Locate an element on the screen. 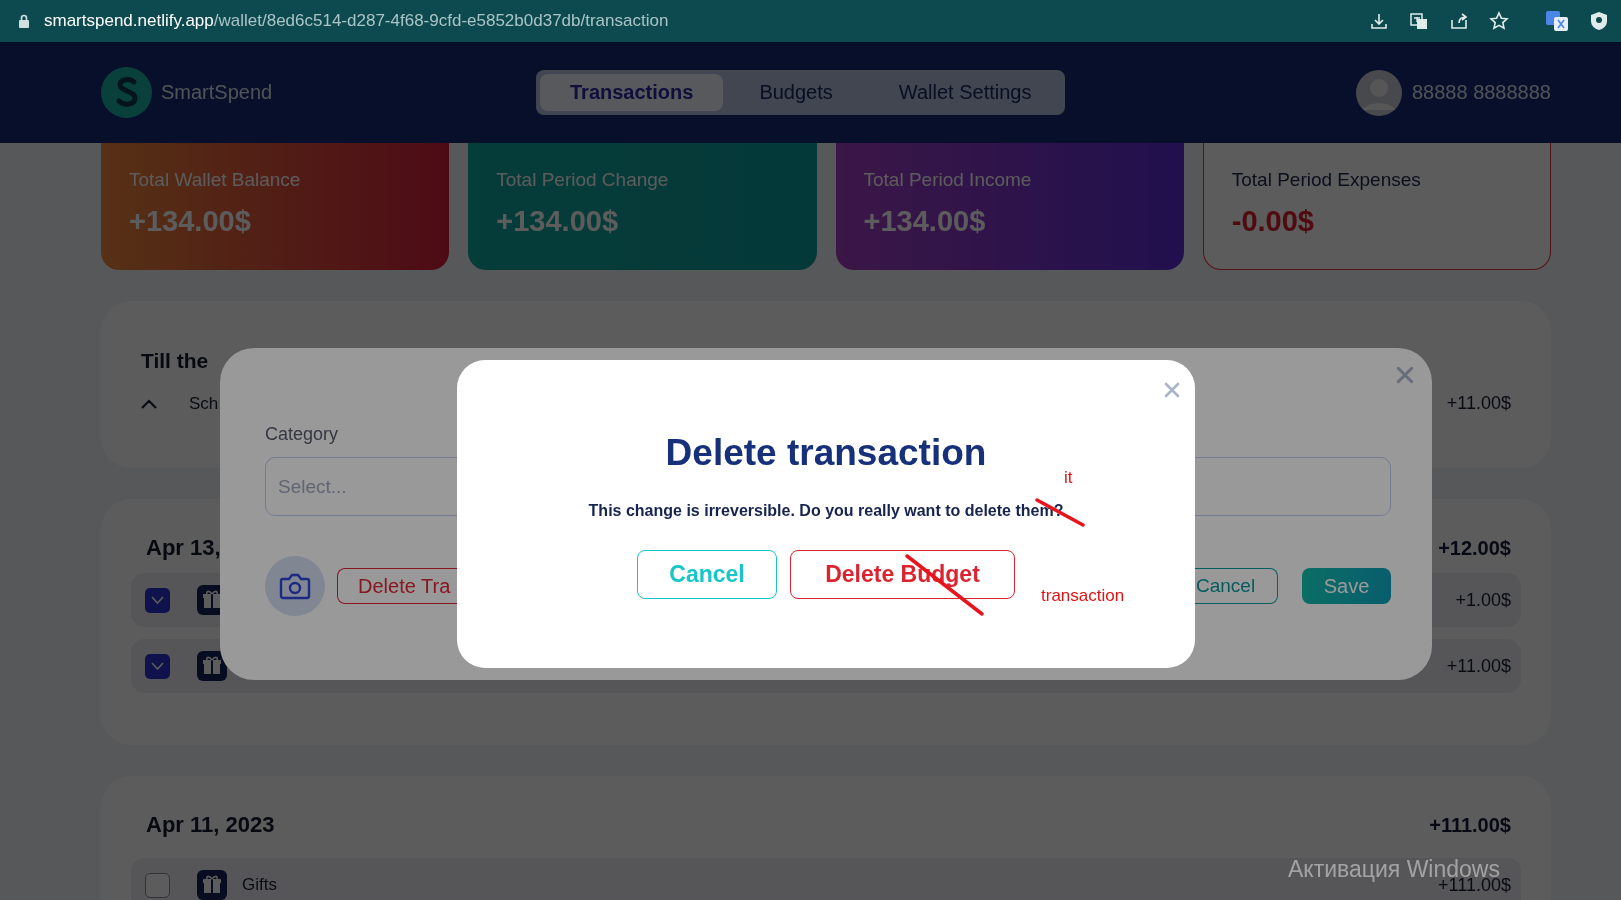  translate-icon is located at coordinates (1419, 21).